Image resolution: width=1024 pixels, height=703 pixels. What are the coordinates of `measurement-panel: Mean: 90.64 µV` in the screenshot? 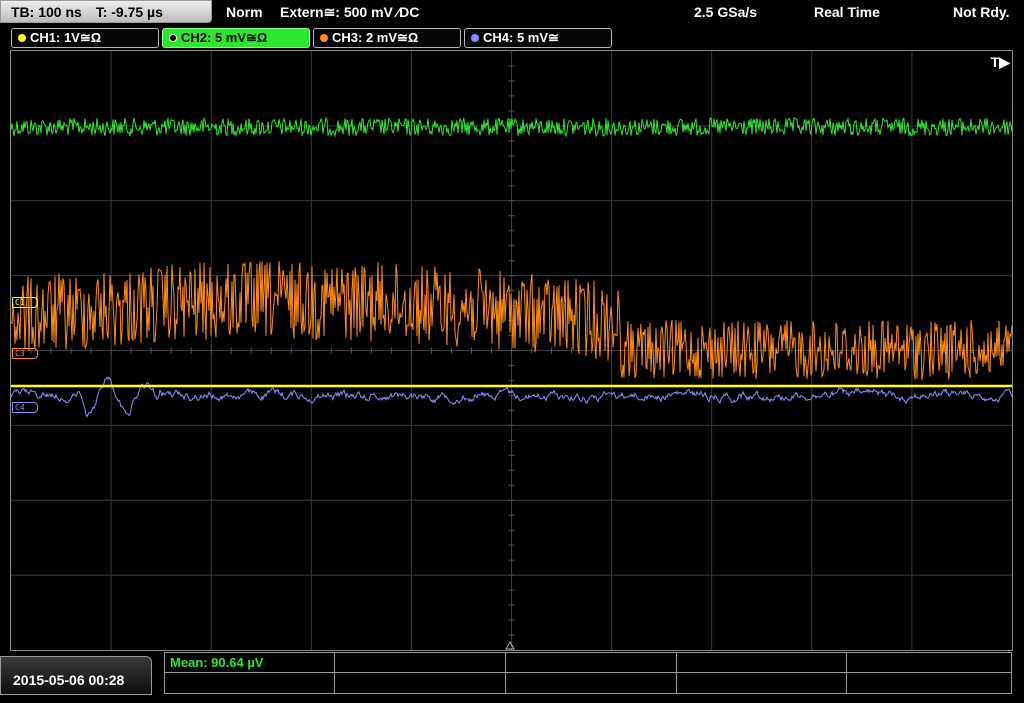 It's located at (588, 673).